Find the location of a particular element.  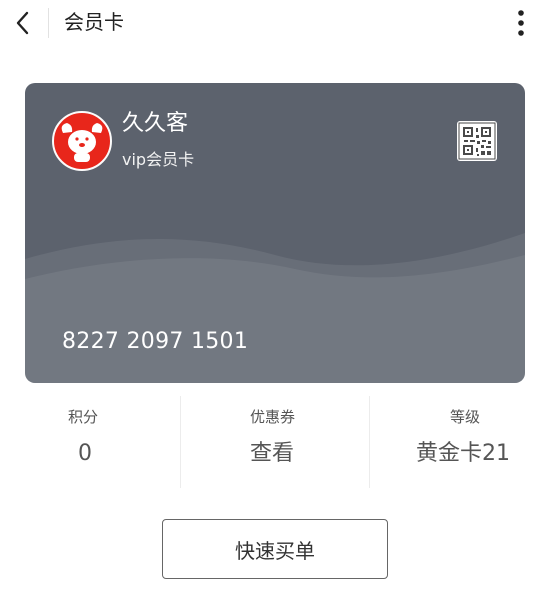

store-name: 久久客 is located at coordinates (155, 123).